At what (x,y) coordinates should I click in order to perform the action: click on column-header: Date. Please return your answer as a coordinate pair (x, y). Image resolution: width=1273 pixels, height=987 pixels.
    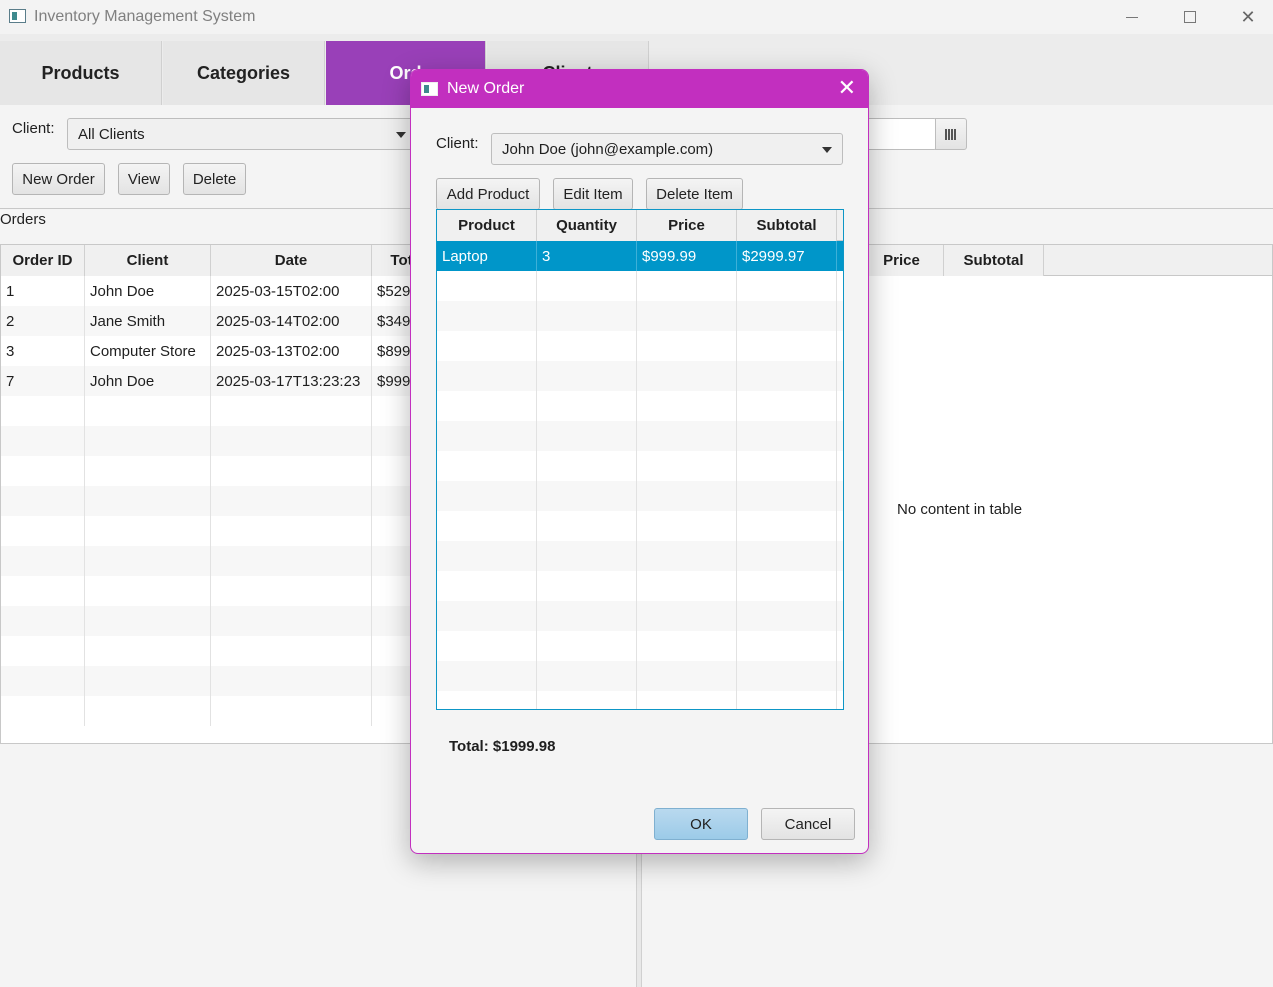
    Looking at the image, I should click on (291, 260).